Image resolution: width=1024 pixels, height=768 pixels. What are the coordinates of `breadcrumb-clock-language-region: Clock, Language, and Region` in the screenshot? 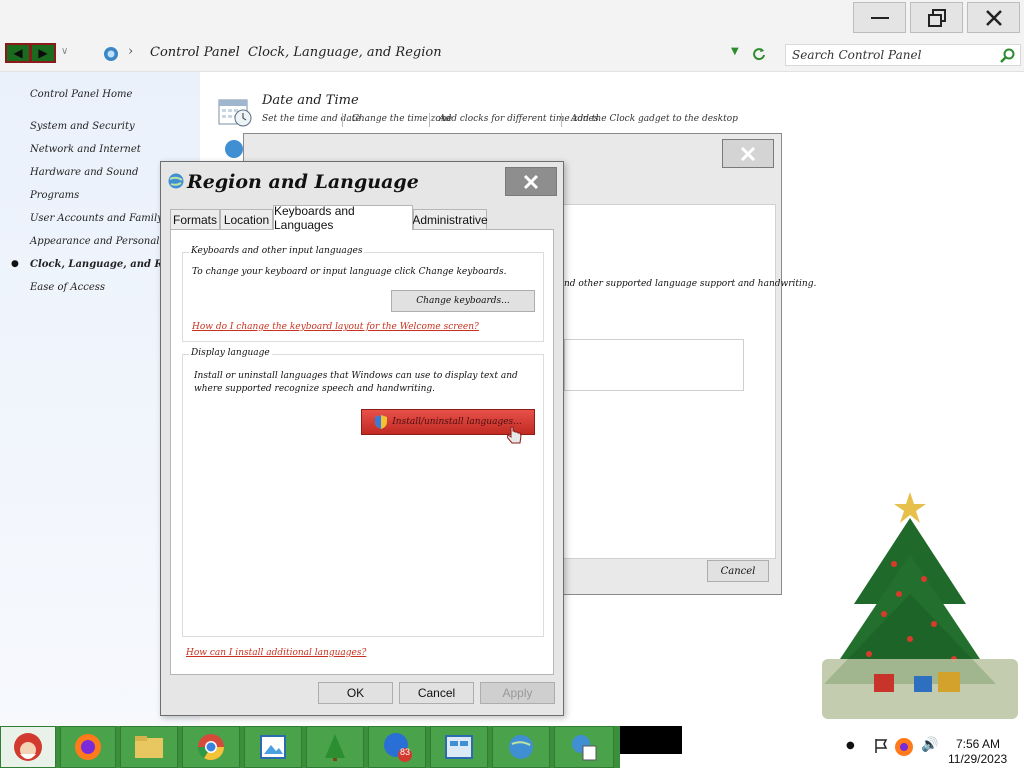 It's located at (345, 52).